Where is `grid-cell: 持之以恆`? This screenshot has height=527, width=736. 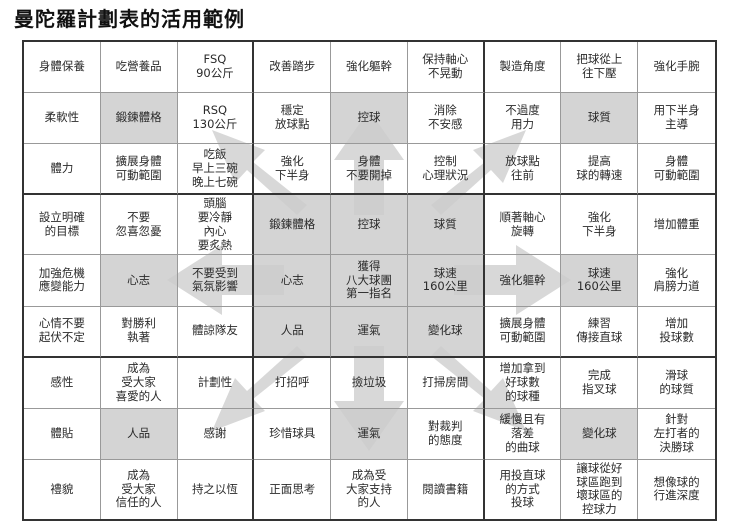
grid-cell: 持之以恆 is located at coordinates (216, 489).